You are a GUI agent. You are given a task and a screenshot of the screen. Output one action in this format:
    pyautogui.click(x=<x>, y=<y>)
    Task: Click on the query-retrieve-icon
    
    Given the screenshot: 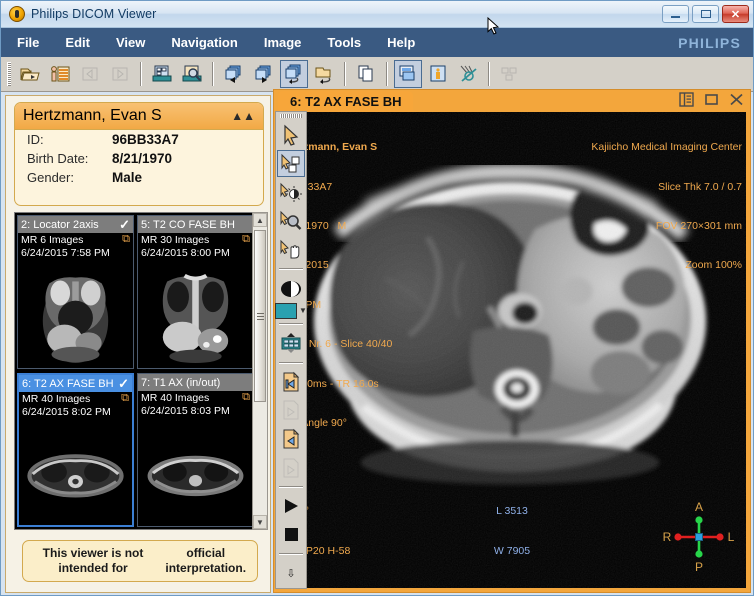 What is the action you would take?
    pyautogui.click(x=192, y=74)
    